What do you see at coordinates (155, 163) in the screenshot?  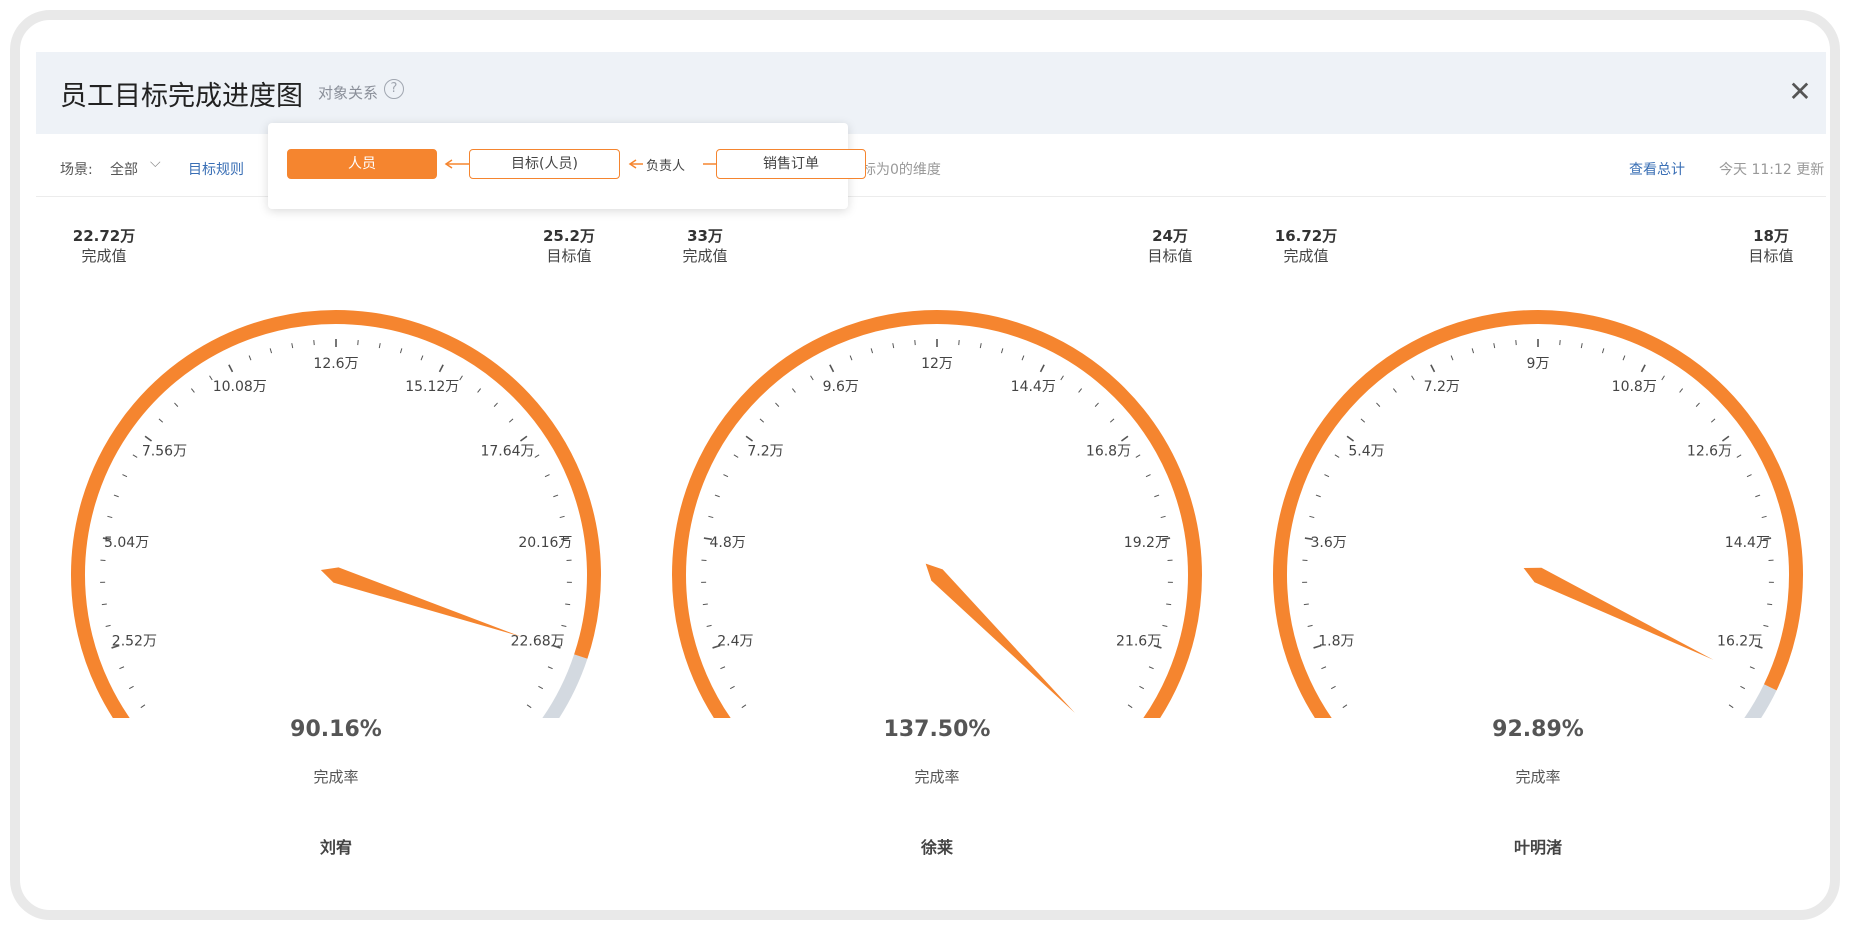 I see `chevron-down-icon: ⌵` at bounding box center [155, 163].